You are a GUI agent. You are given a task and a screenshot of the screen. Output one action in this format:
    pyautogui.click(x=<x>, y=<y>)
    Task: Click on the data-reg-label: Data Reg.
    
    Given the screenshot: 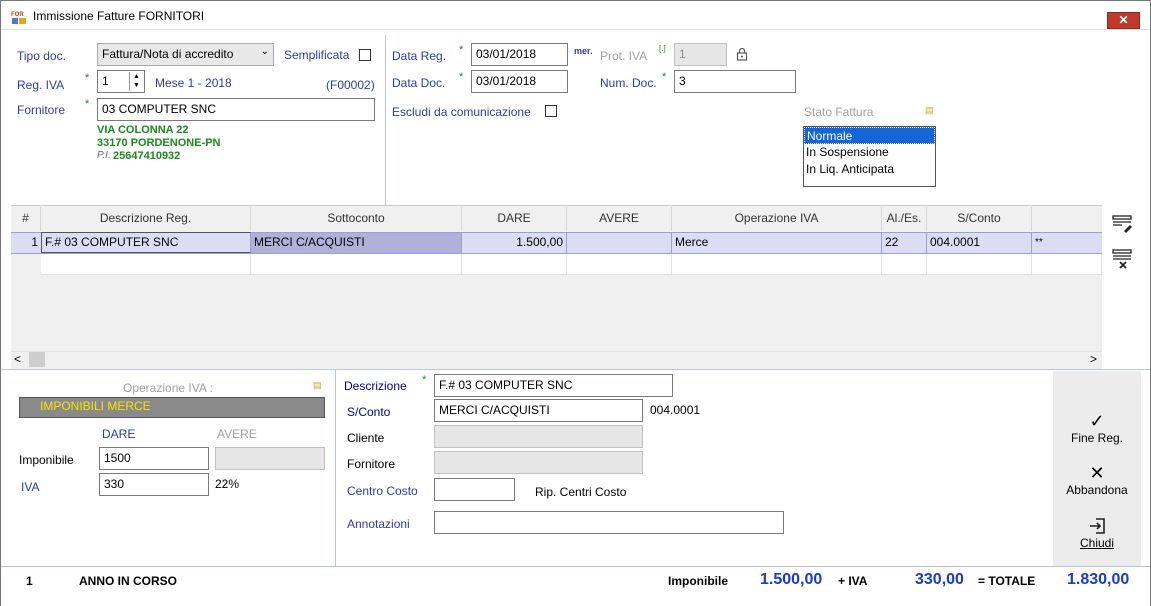 What is the action you would take?
    pyautogui.click(x=419, y=56)
    